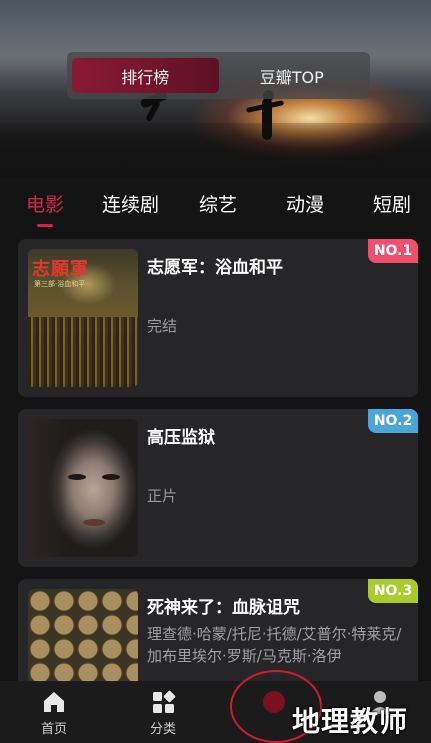  I want to click on nav-home: 首页, so click(54, 713).